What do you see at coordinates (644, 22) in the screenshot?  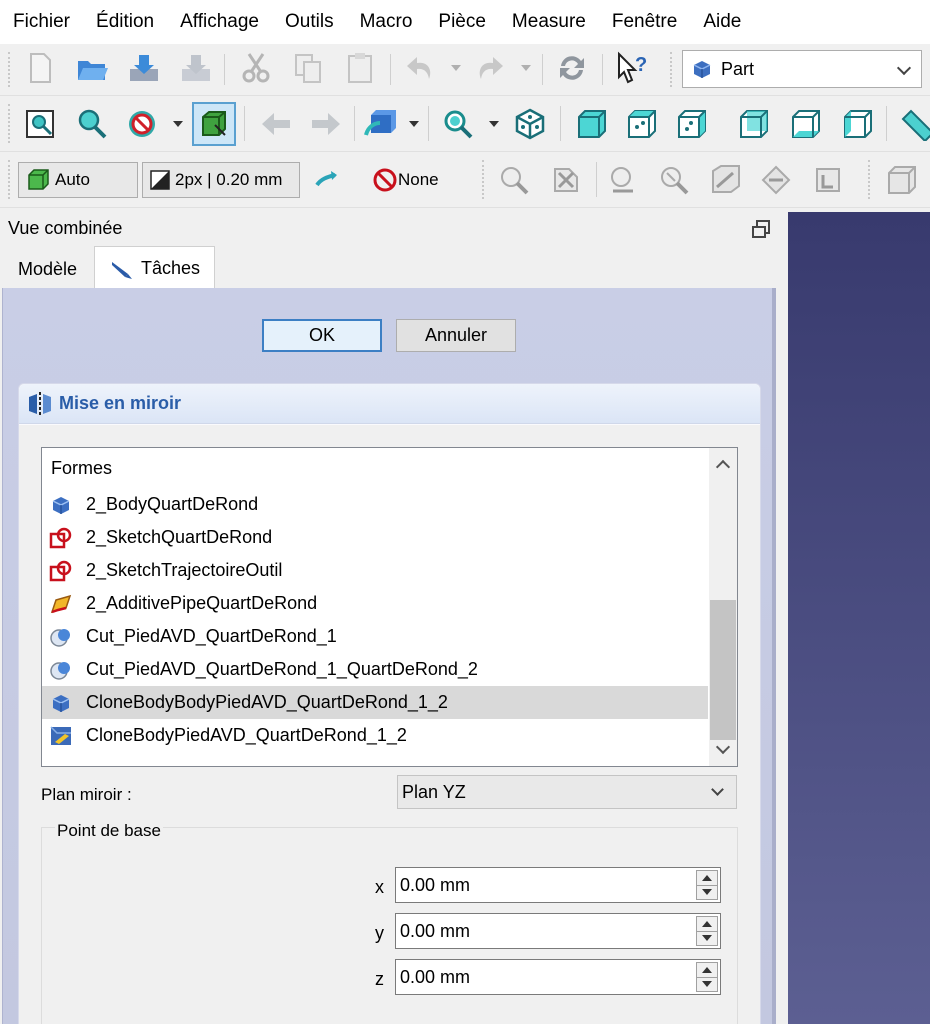 I see `menu-fenetre: Fenêtre` at bounding box center [644, 22].